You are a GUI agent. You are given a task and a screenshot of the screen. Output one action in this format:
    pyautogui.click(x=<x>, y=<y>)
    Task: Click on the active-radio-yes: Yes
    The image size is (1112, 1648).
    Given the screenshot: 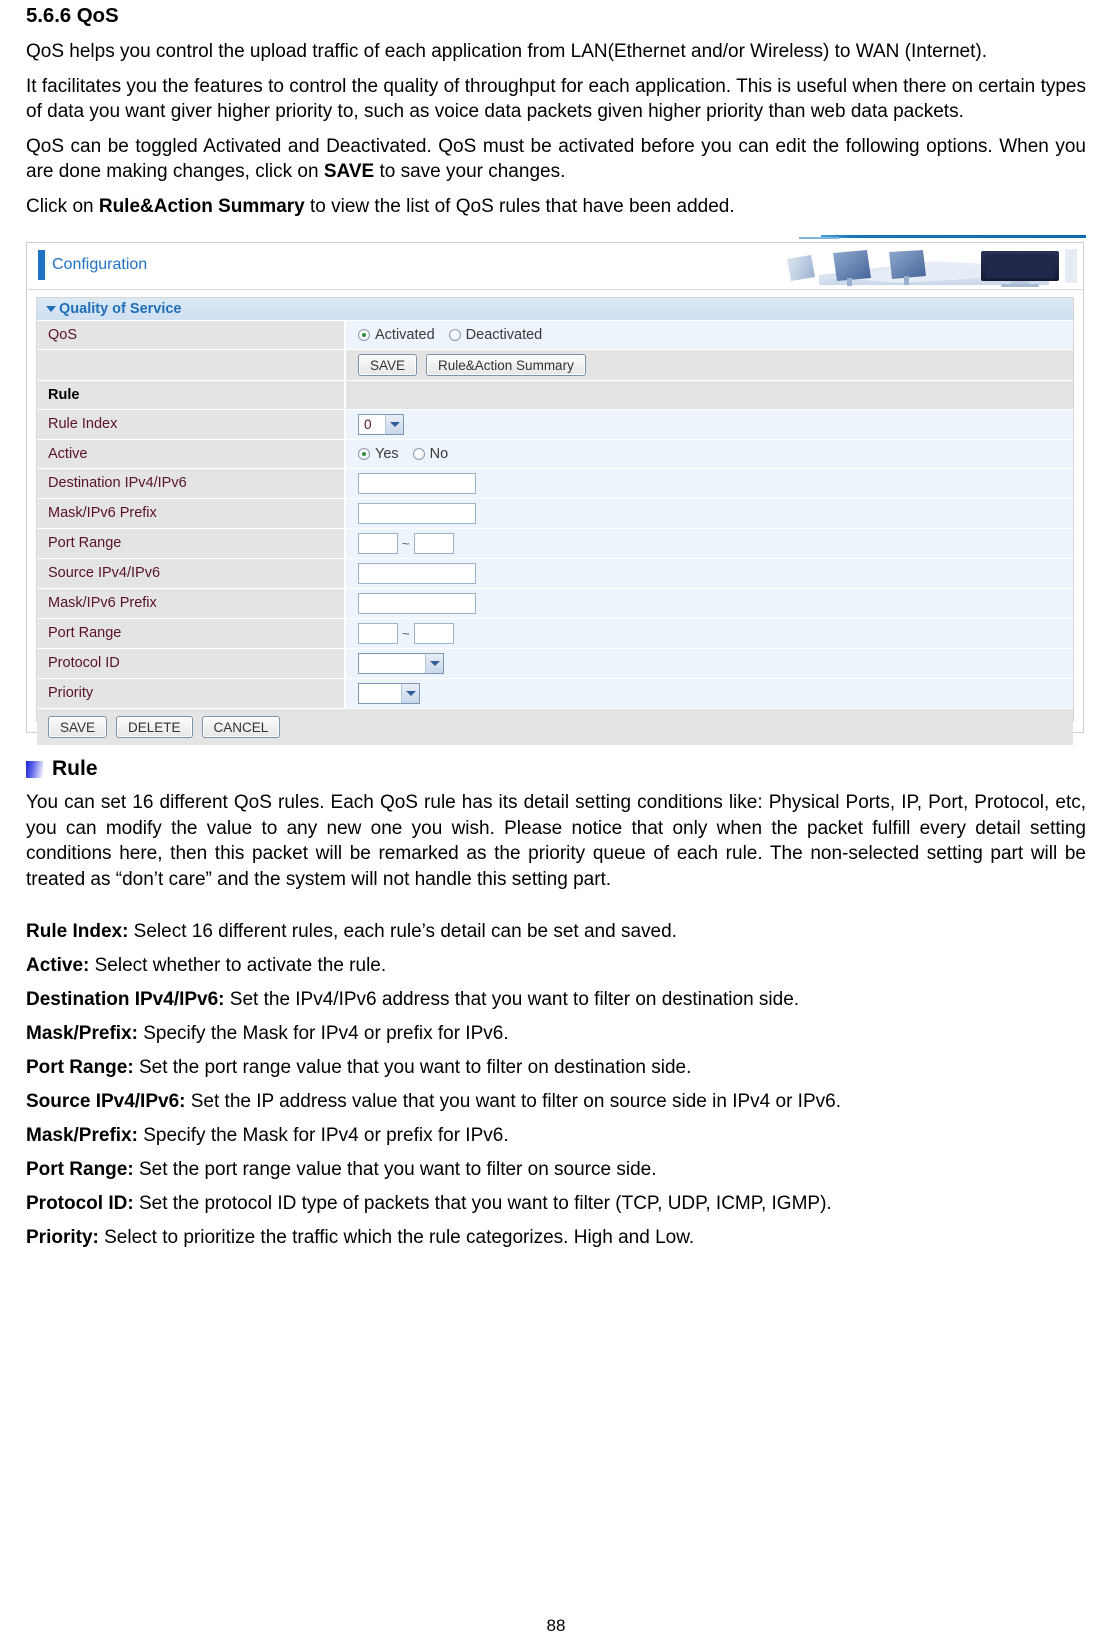 What is the action you would take?
    pyautogui.click(x=378, y=454)
    